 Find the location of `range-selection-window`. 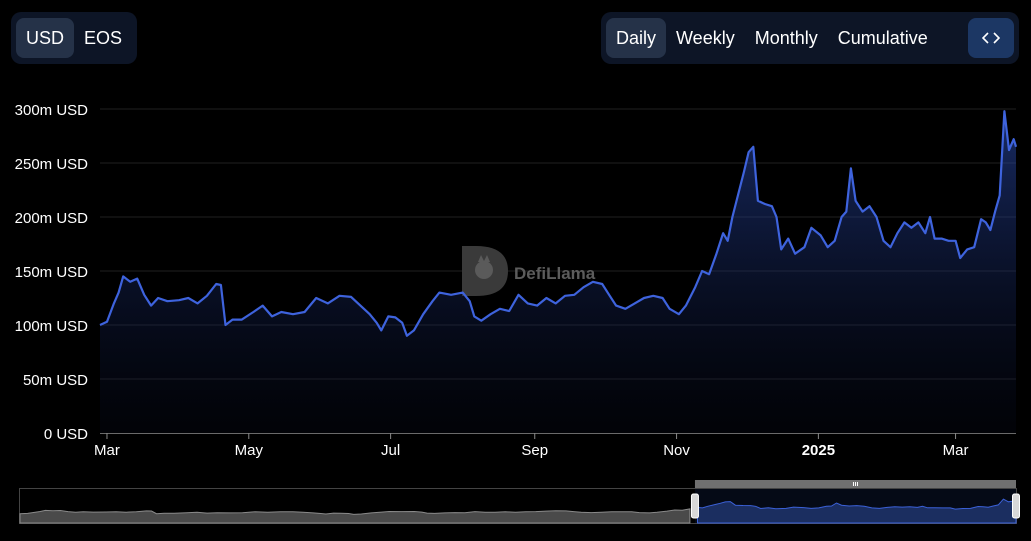

range-selection-window is located at coordinates (855, 506).